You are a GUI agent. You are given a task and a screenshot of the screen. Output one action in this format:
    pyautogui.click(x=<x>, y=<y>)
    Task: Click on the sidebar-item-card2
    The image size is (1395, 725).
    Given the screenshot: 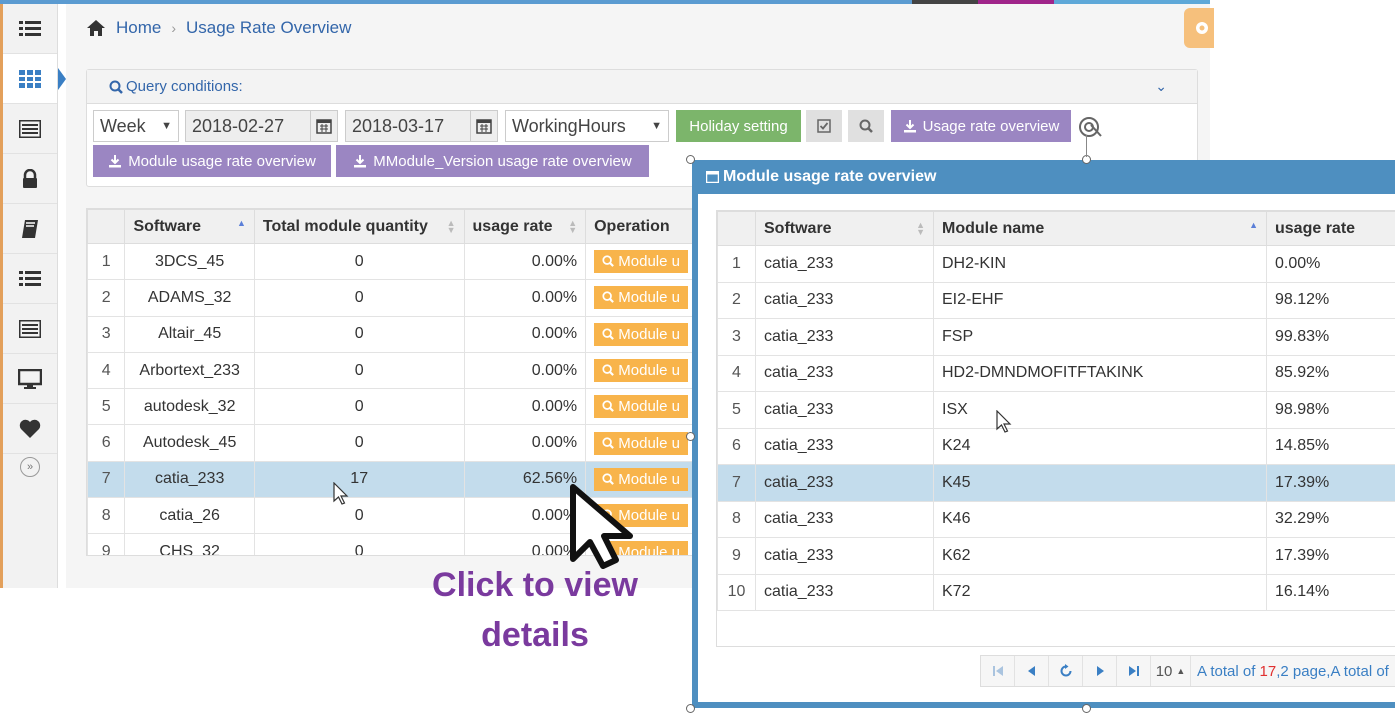 What is the action you would take?
    pyautogui.click(x=30, y=329)
    